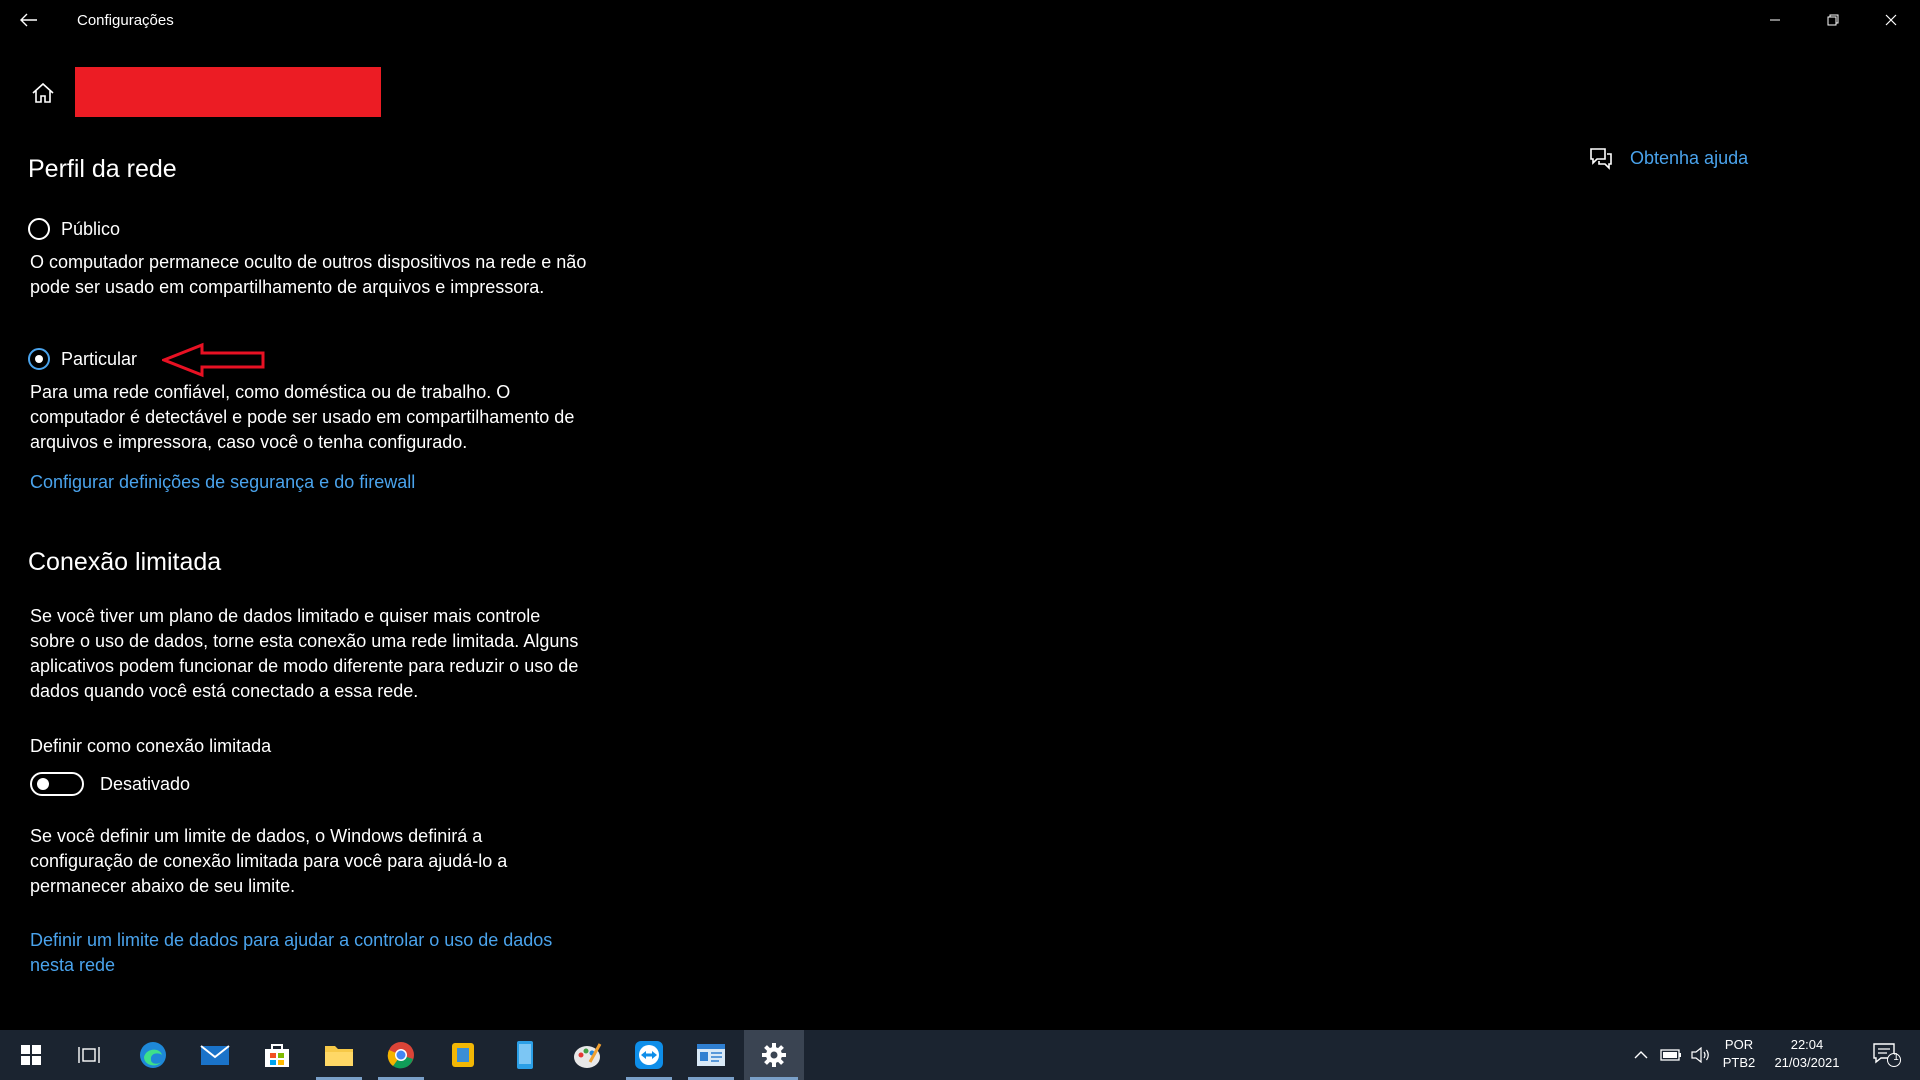  I want to click on get-help-link: Obtenha ajuda, so click(1689, 158).